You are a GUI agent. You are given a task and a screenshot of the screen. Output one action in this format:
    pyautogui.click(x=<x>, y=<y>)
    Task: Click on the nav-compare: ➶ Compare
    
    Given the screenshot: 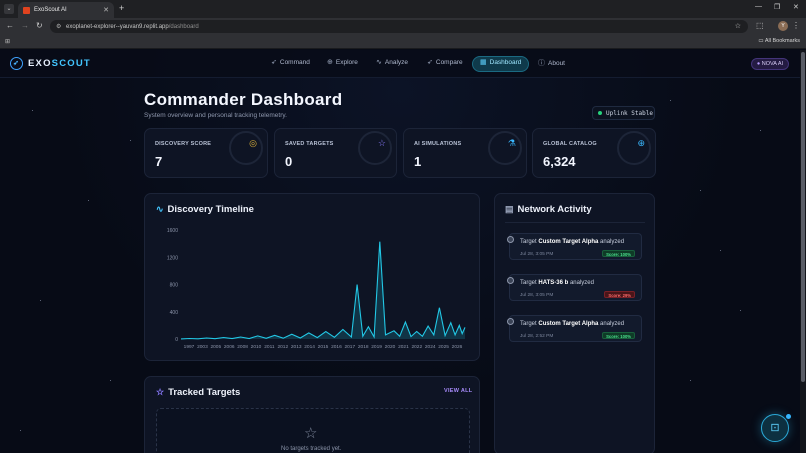 What is the action you would take?
    pyautogui.click(x=445, y=62)
    